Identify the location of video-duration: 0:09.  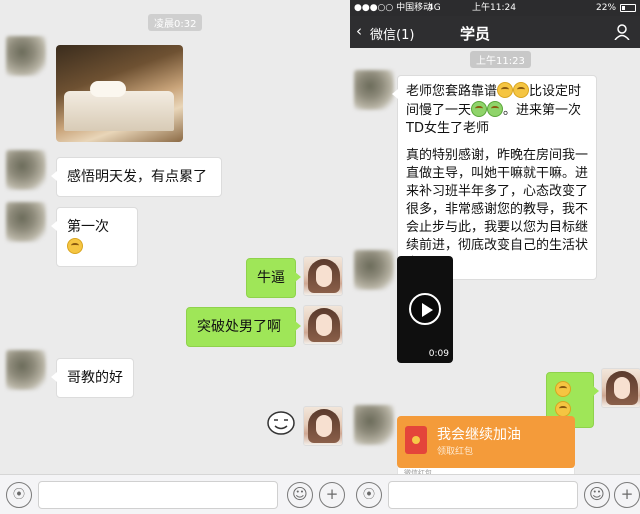
(438, 354).